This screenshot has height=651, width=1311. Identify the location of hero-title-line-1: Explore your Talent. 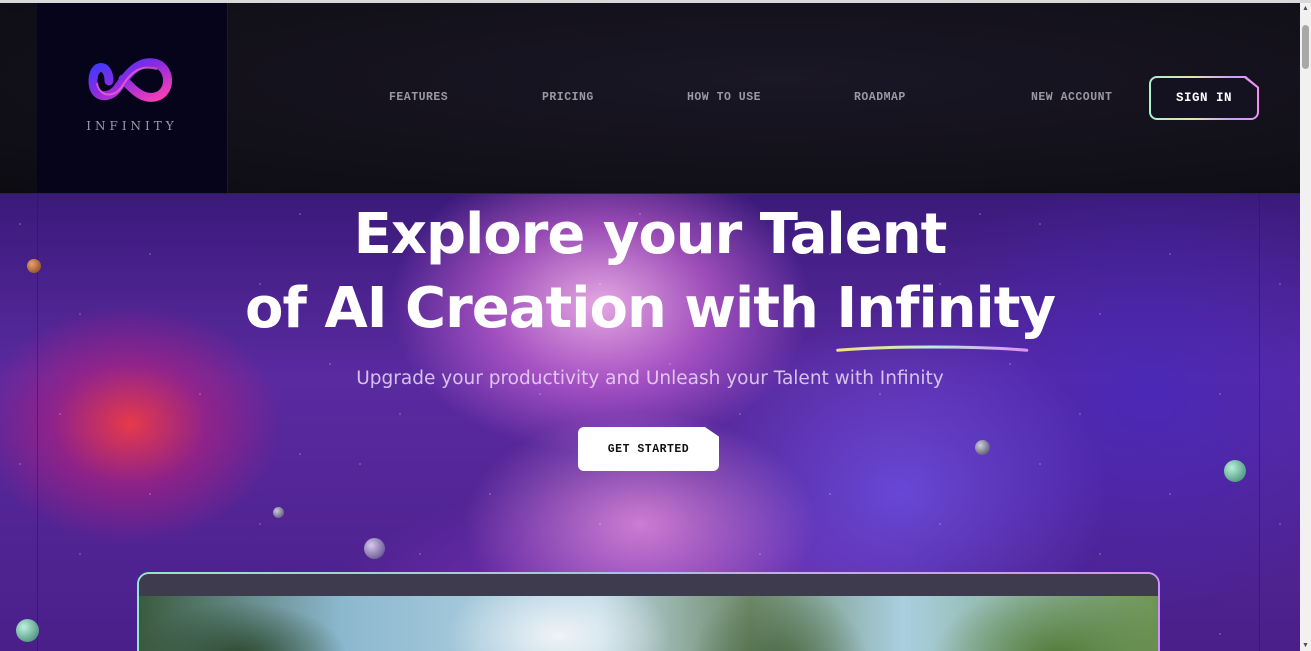
(650, 234).